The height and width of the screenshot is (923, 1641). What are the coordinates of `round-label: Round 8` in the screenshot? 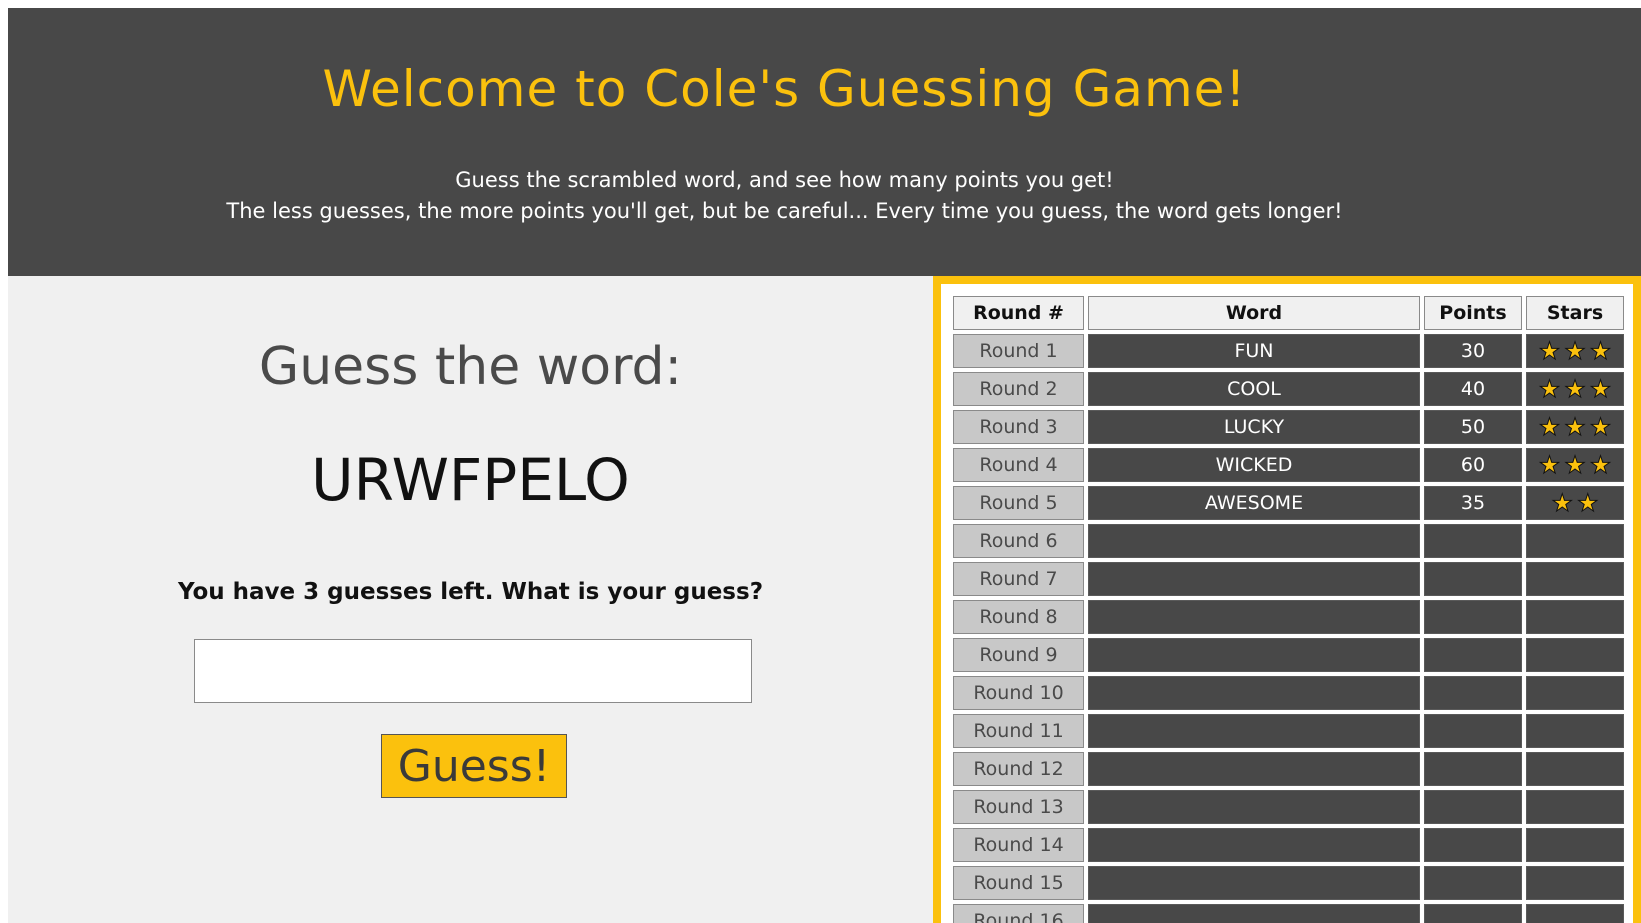 It's located at (1018, 617).